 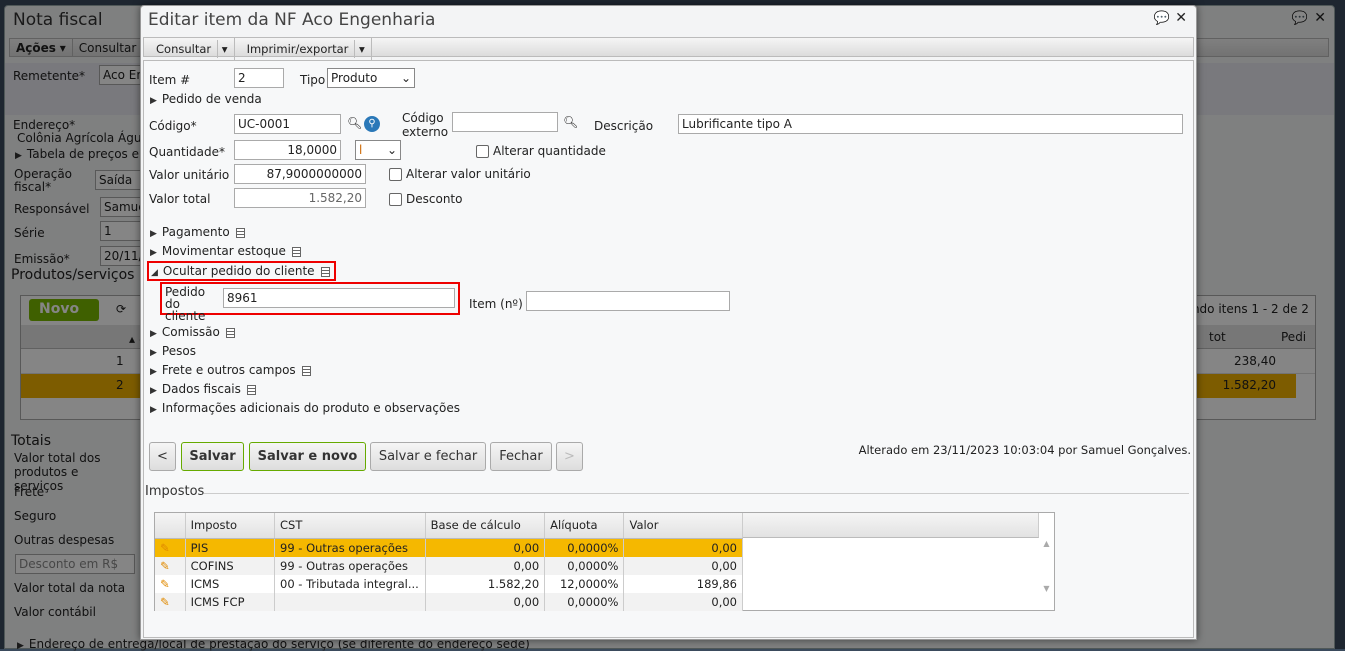 What do you see at coordinates (1181, 18) in the screenshot?
I see `close-icon: ✕` at bounding box center [1181, 18].